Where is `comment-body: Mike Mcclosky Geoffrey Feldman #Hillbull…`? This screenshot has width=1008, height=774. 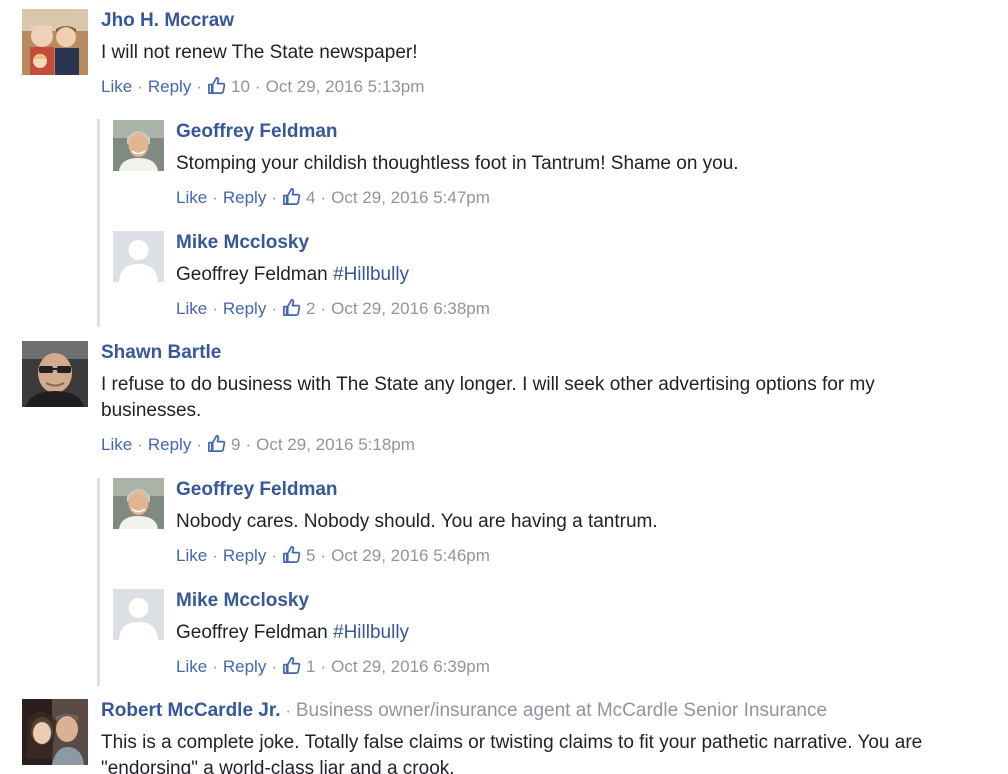 comment-body: Mike Mcclosky Geoffrey Feldman #Hillbull… is located at coordinates (579, 633).